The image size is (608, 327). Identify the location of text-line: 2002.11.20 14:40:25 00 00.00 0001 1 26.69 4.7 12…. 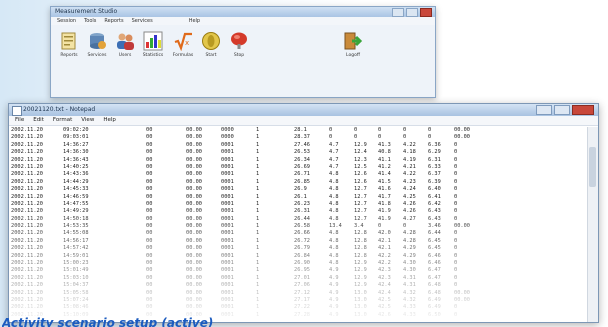
(299, 167).